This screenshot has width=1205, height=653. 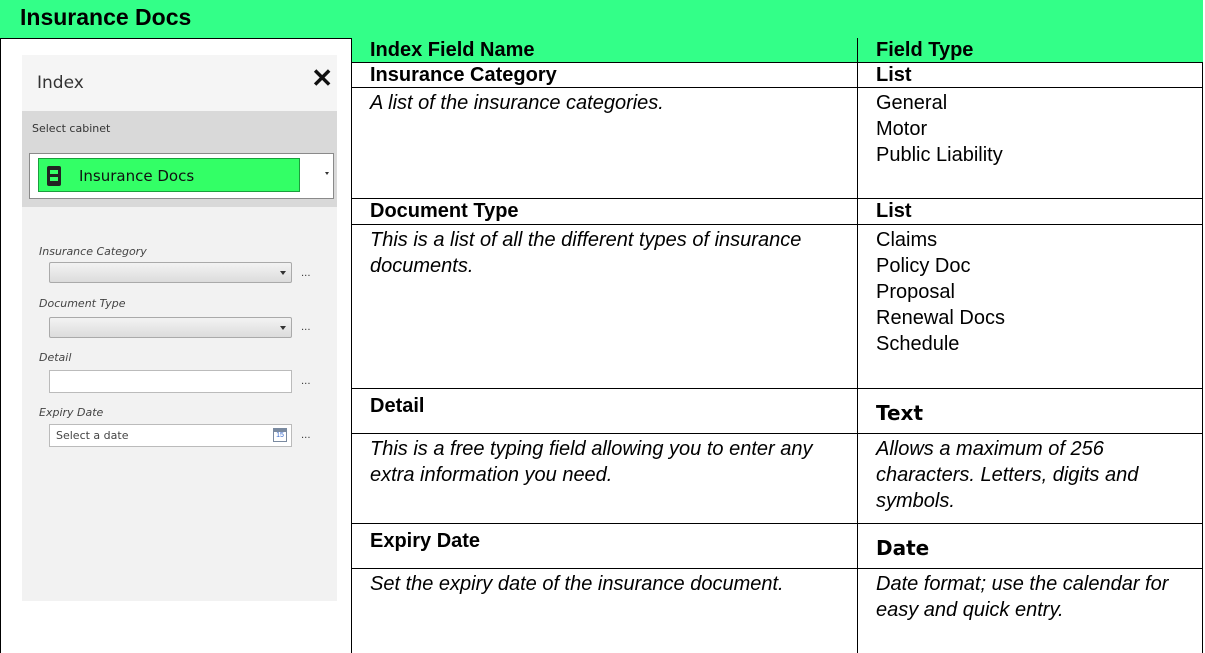 What do you see at coordinates (170, 435) in the screenshot?
I see `expiry-date-picker: Select a date 15` at bounding box center [170, 435].